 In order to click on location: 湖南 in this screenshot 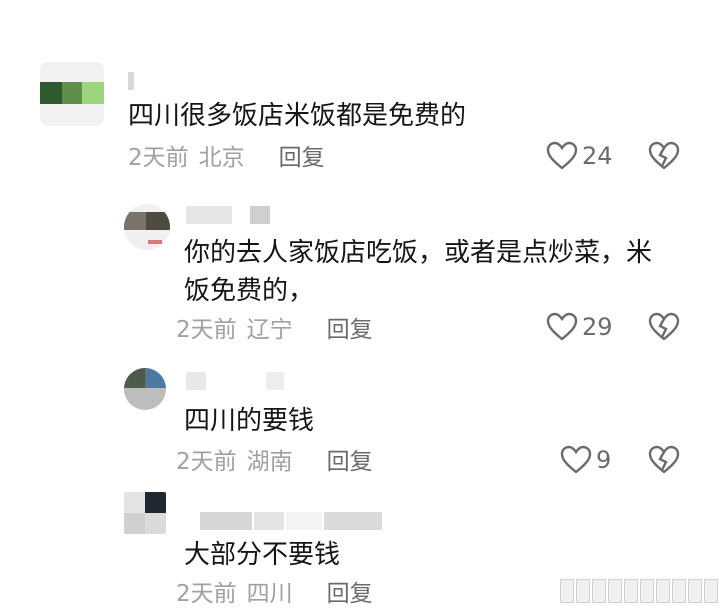, I will do `click(269, 462)`.